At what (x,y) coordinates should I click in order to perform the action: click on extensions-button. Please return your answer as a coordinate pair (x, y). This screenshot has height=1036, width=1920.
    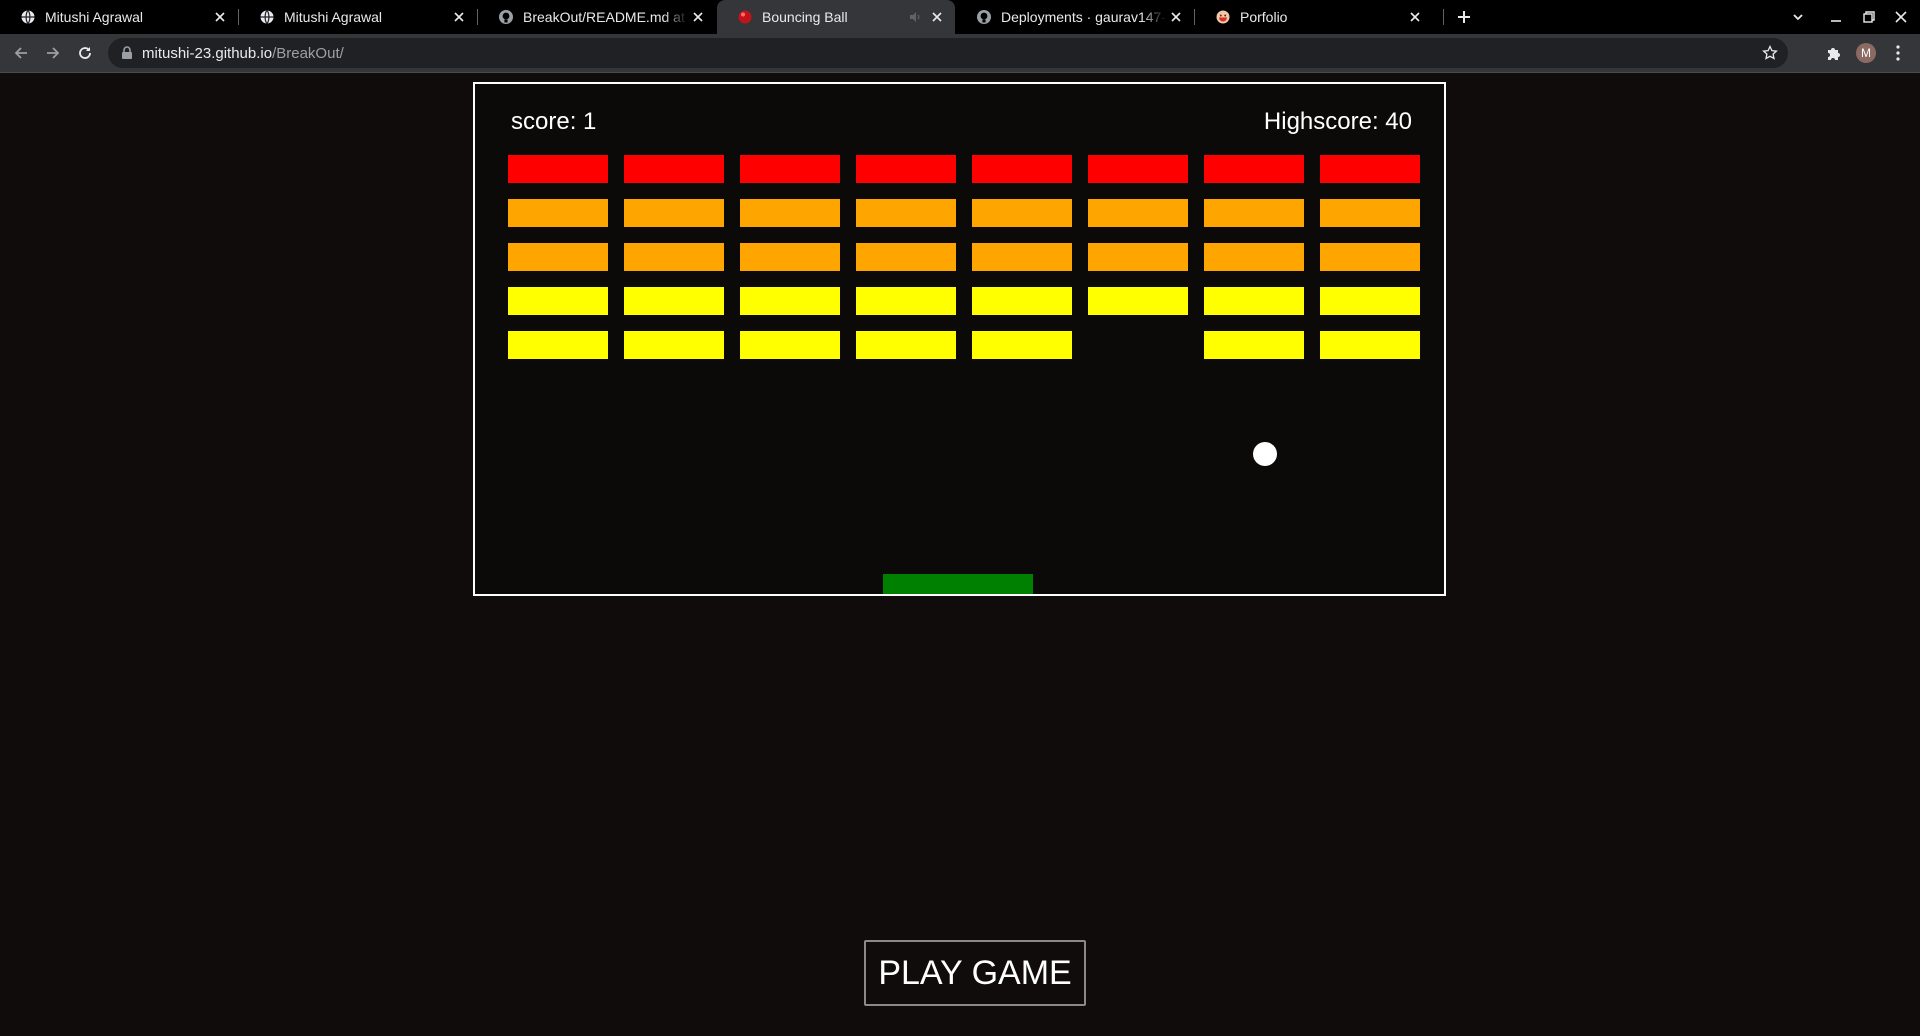
    Looking at the image, I should click on (1834, 53).